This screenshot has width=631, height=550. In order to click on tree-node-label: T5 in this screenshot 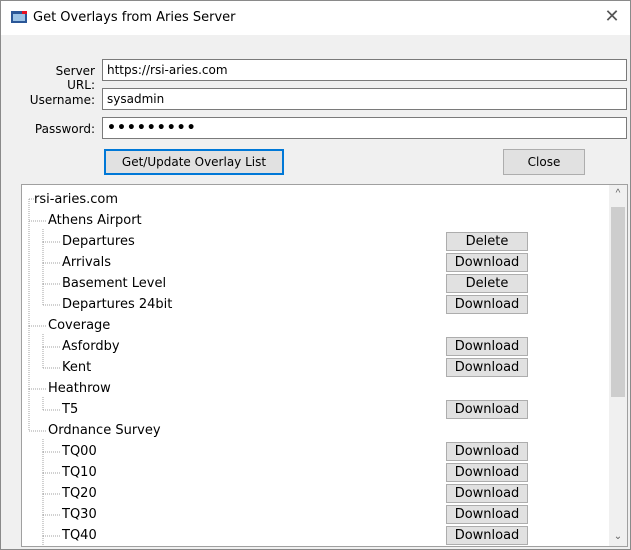, I will do `click(70, 409)`.